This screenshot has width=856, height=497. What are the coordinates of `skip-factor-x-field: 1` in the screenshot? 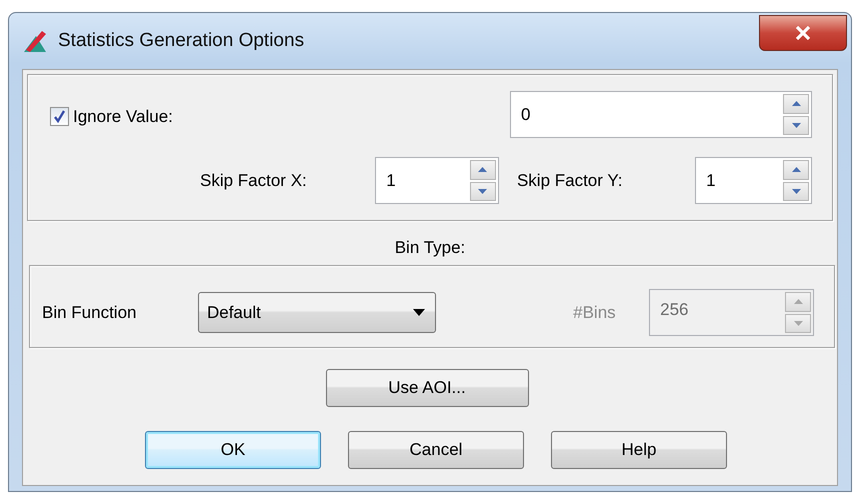 It's located at (422, 180).